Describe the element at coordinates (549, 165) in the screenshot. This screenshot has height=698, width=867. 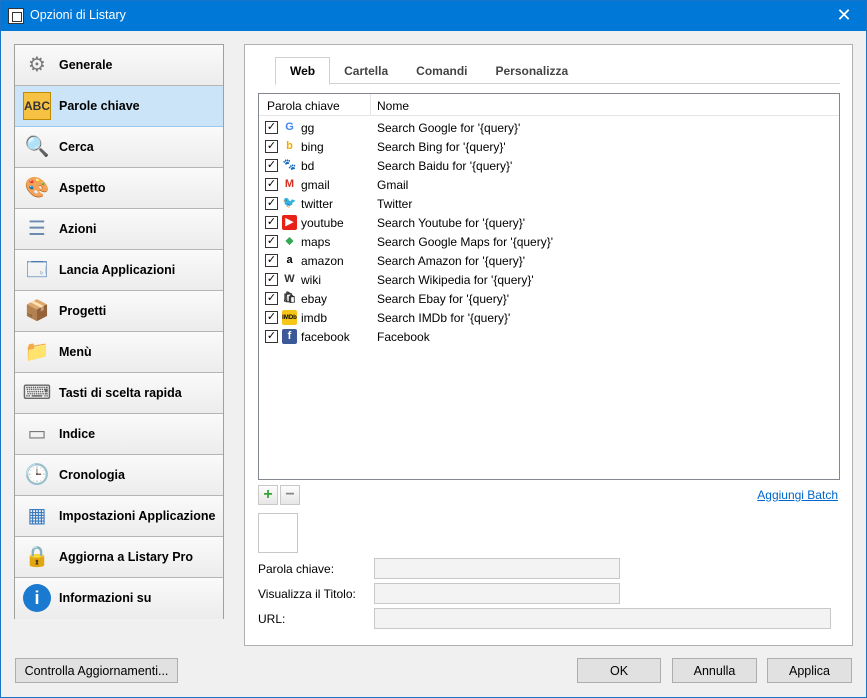
I see `table-row: 🐾 bd Search Baidu for '{query}'` at that location.